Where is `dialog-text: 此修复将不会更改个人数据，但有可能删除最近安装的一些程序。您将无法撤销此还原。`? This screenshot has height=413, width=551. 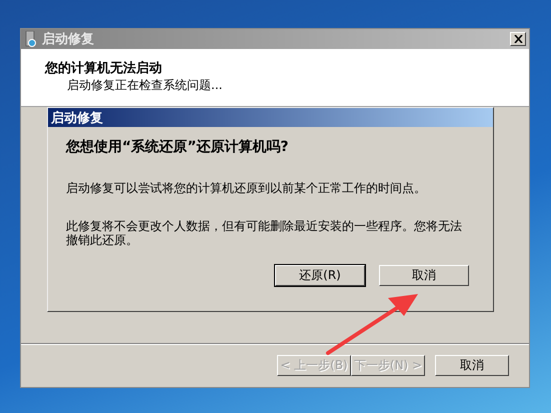
dialog-text: 此修复将不会更改个人数据，但有可能删除最近安装的一些程序。您将无法撤销此还原。 is located at coordinates (264, 233).